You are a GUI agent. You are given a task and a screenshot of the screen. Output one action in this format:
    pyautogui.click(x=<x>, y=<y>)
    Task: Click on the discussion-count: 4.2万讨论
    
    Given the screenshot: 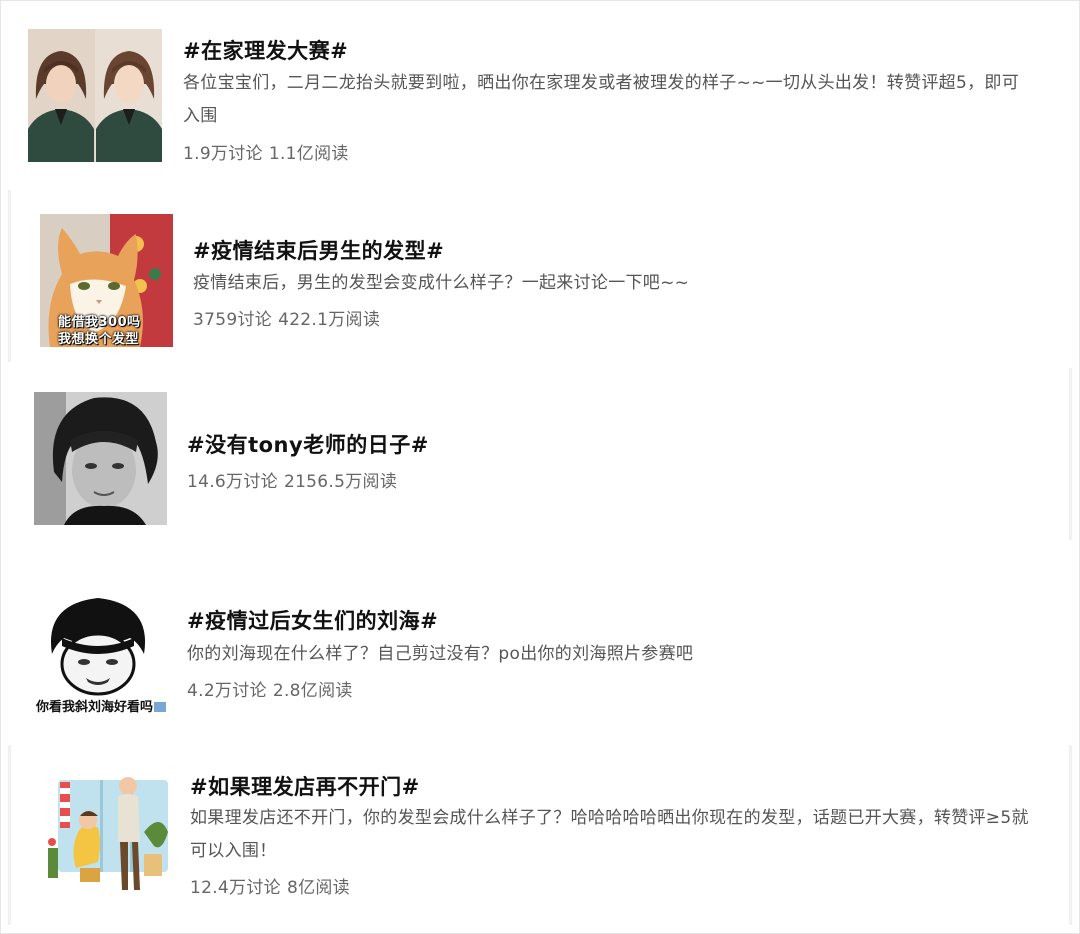 What is the action you would take?
    pyautogui.click(x=227, y=691)
    